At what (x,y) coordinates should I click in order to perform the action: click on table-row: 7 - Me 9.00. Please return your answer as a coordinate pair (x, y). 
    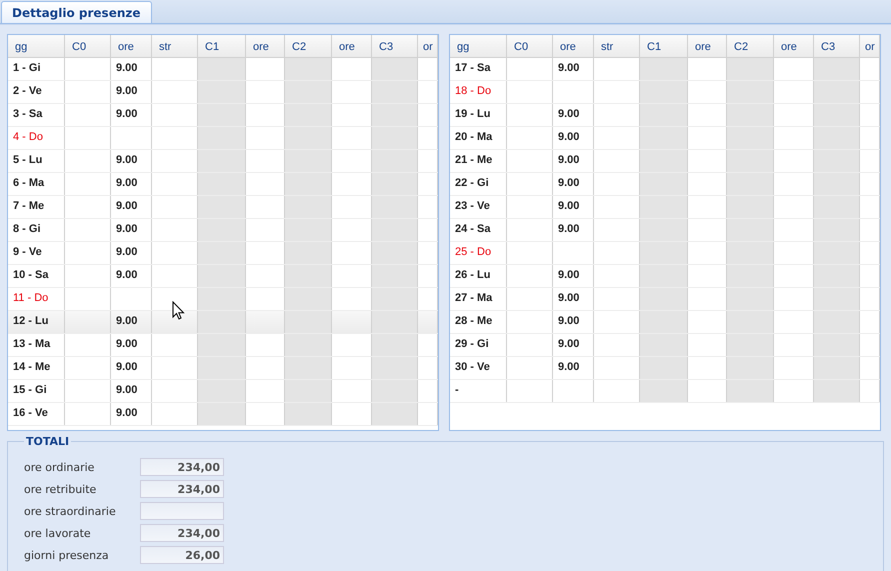
    Looking at the image, I should click on (223, 207).